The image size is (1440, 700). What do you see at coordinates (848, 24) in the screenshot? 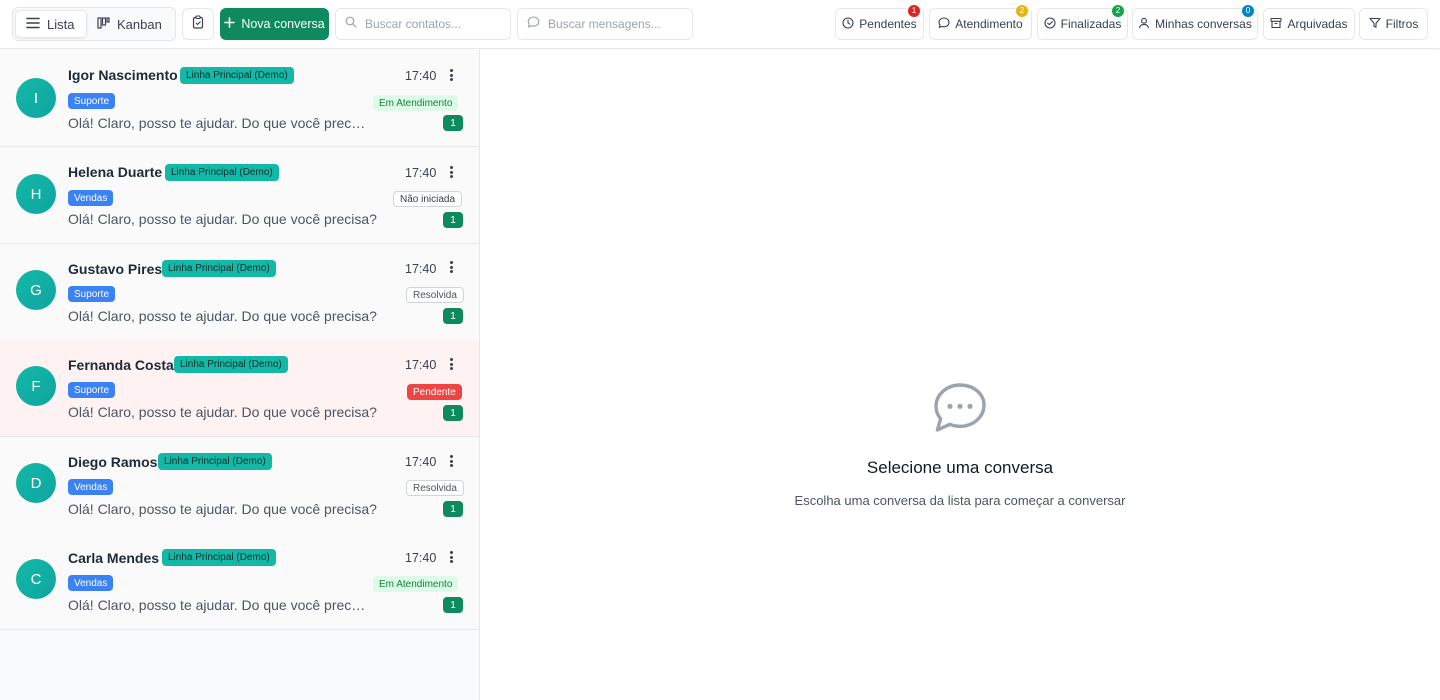
I see `clock-icon` at bounding box center [848, 24].